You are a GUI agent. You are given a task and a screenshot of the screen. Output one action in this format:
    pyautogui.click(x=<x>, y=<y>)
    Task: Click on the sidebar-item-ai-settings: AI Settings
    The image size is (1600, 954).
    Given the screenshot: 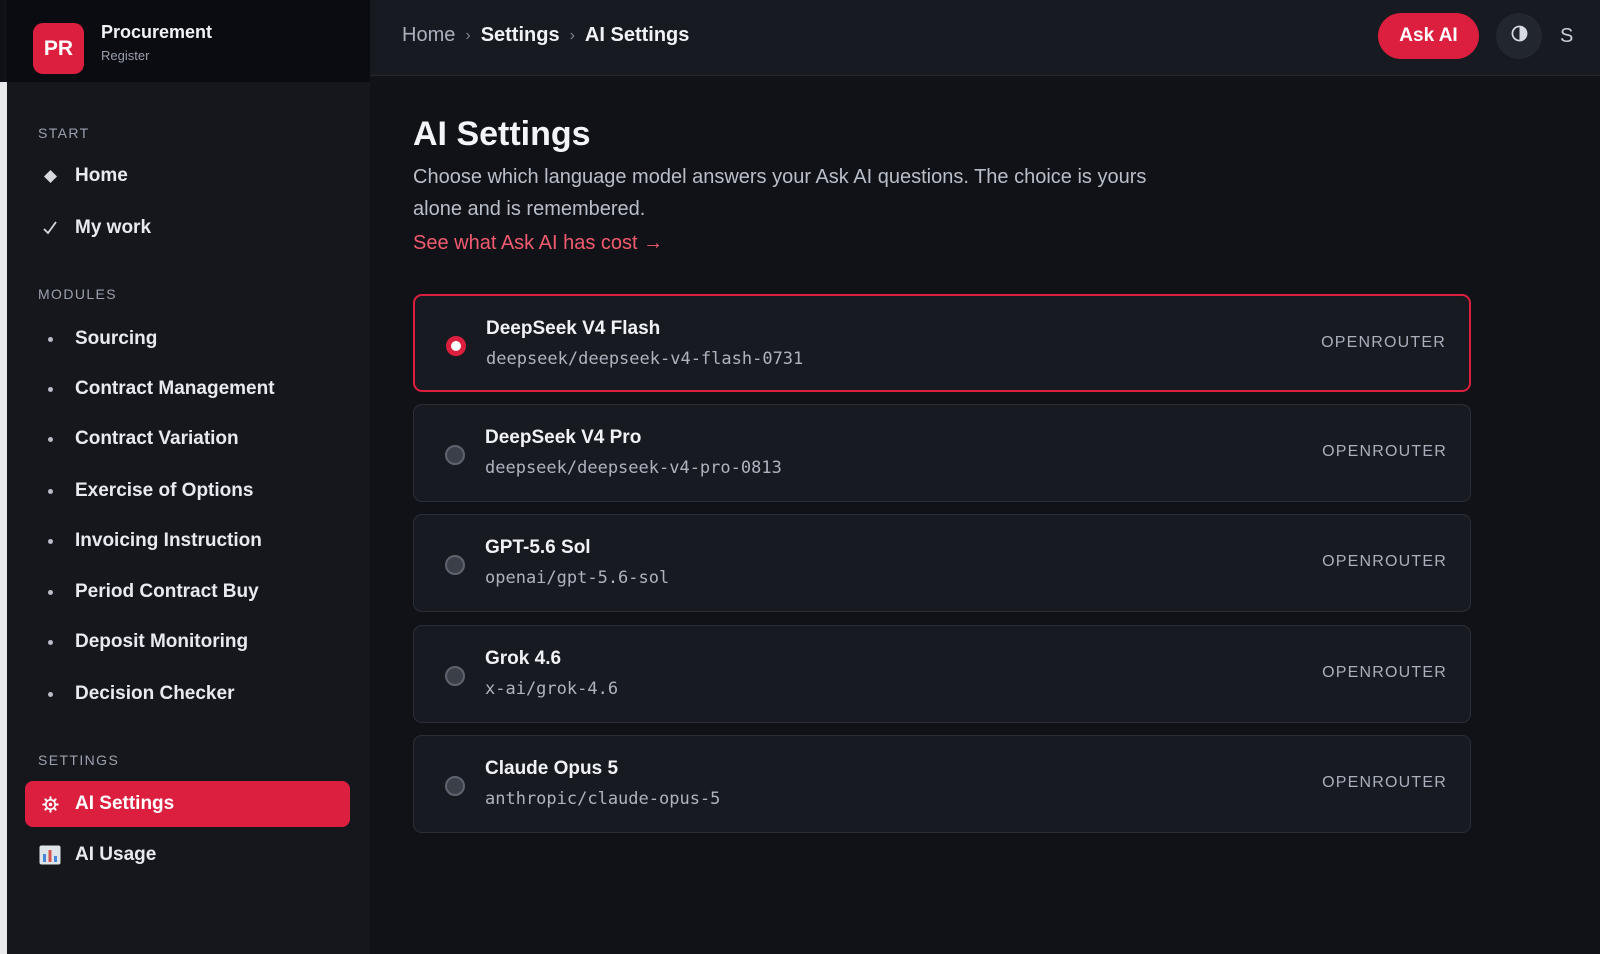 What is the action you would take?
    pyautogui.click(x=187, y=804)
    